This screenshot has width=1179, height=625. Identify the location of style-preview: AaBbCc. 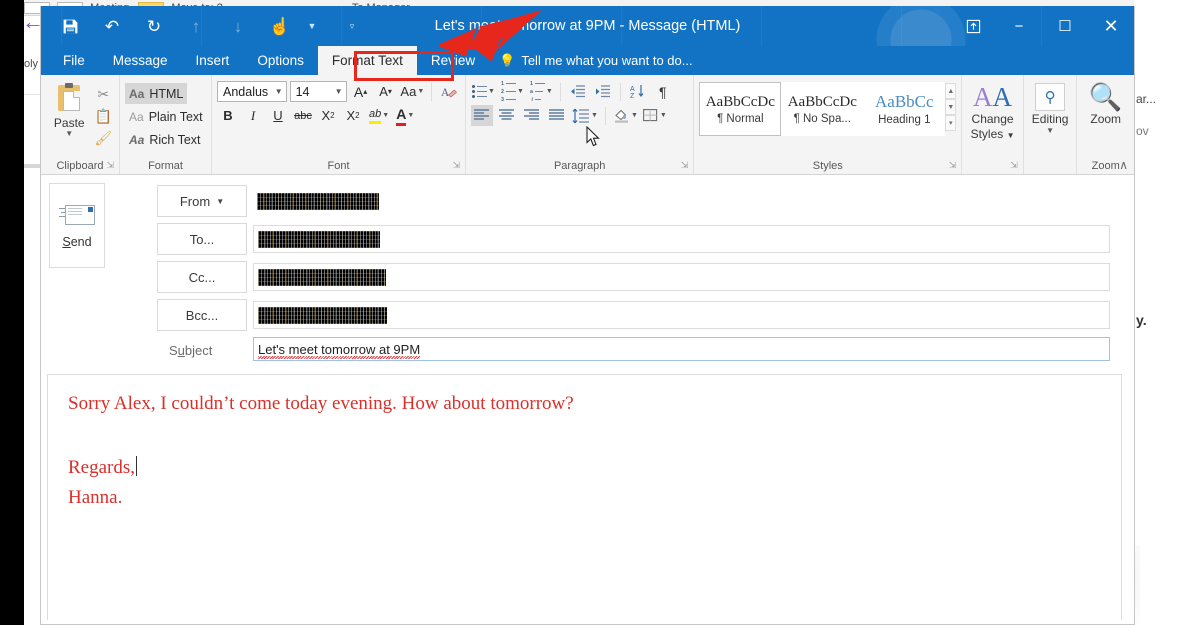
(904, 101).